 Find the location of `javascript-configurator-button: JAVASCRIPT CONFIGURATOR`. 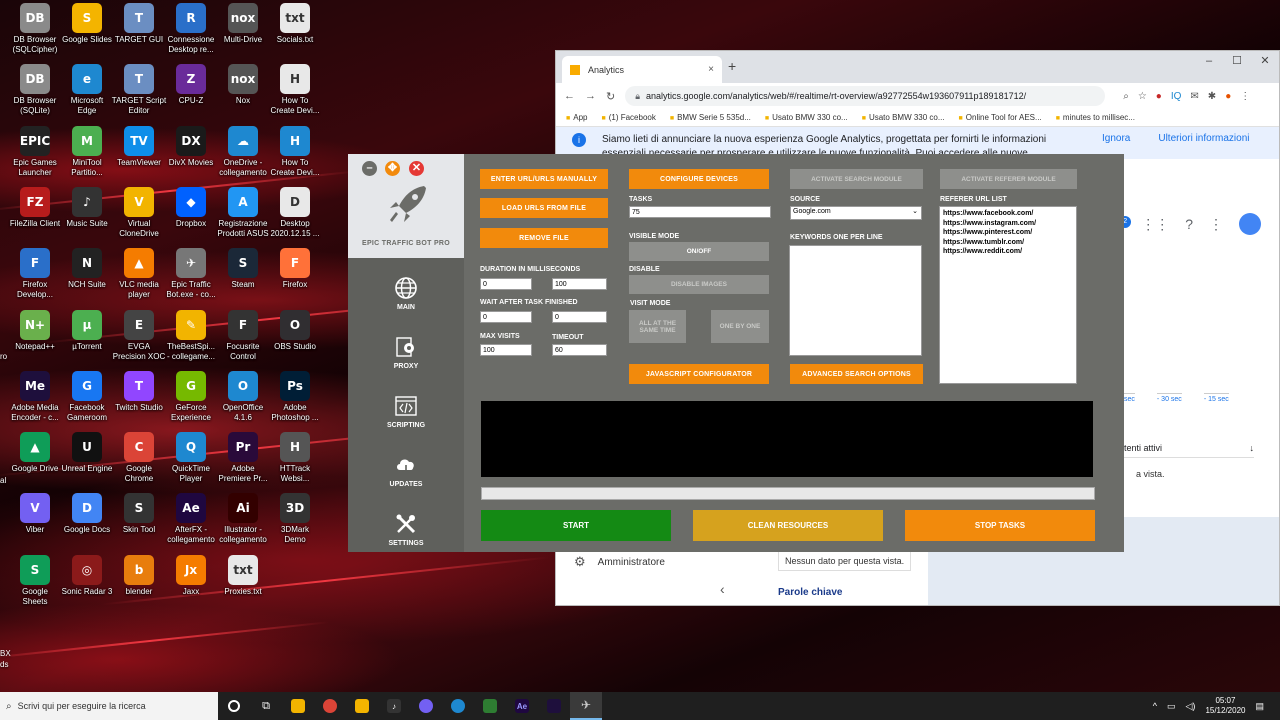

javascript-configurator-button: JAVASCRIPT CONFIGURATOR is located at coordinates (699, 374).